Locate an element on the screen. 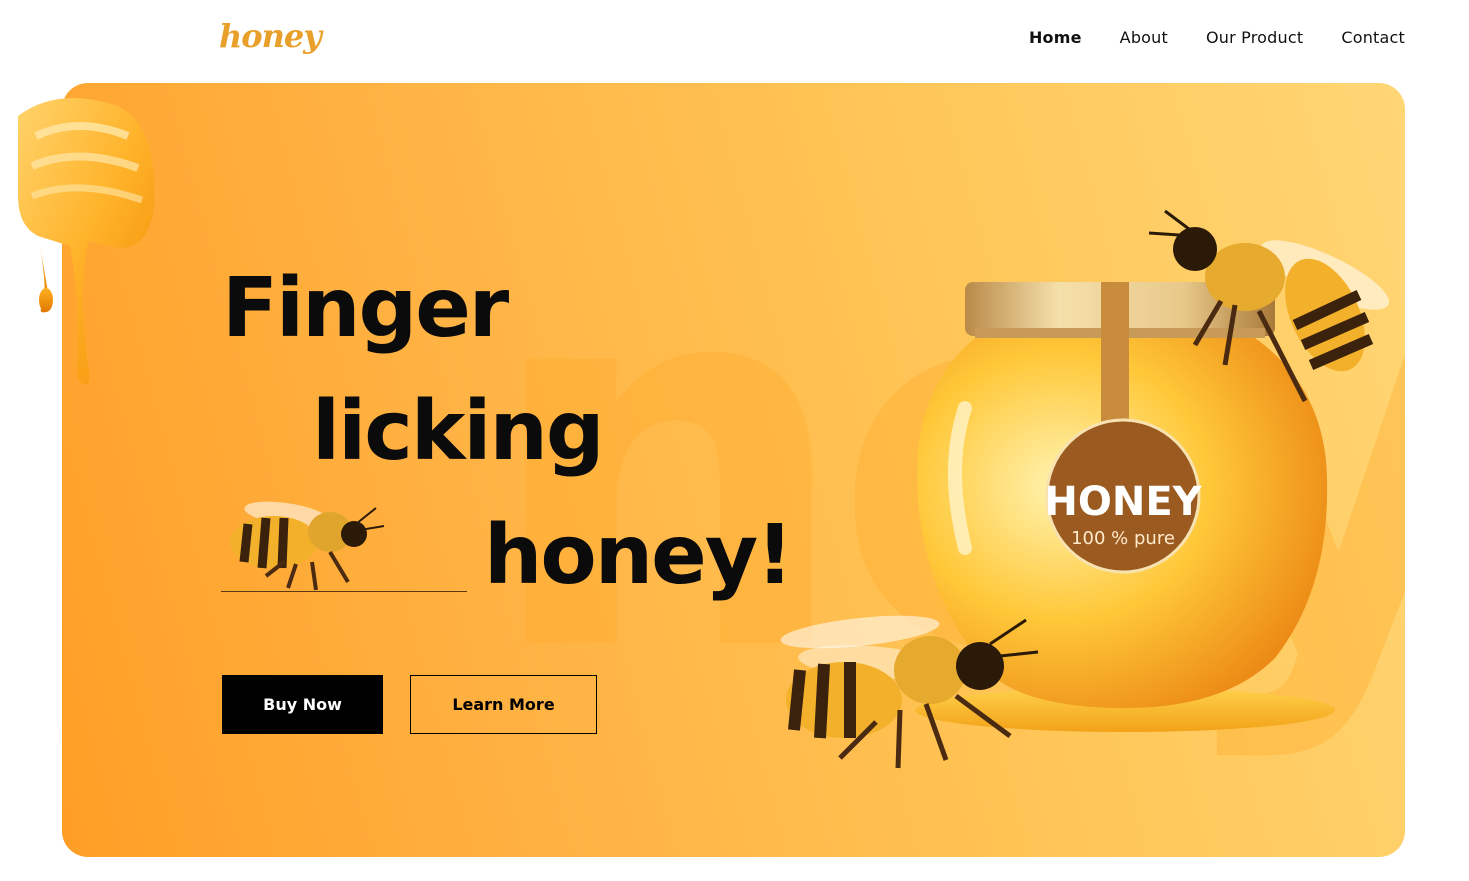 Image resolution: width=1469 pixels, height=881 pixels. logo: honey is located at coordinates (270, 36).